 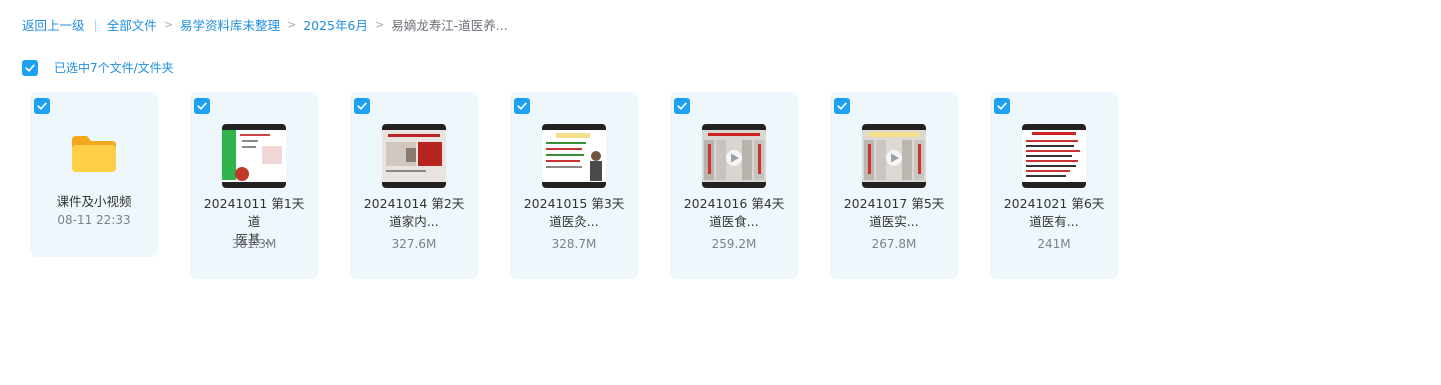 I want to click on file-card-video: 20241016 第4天 道医食... 259.2M, so click(x=734, y=185).